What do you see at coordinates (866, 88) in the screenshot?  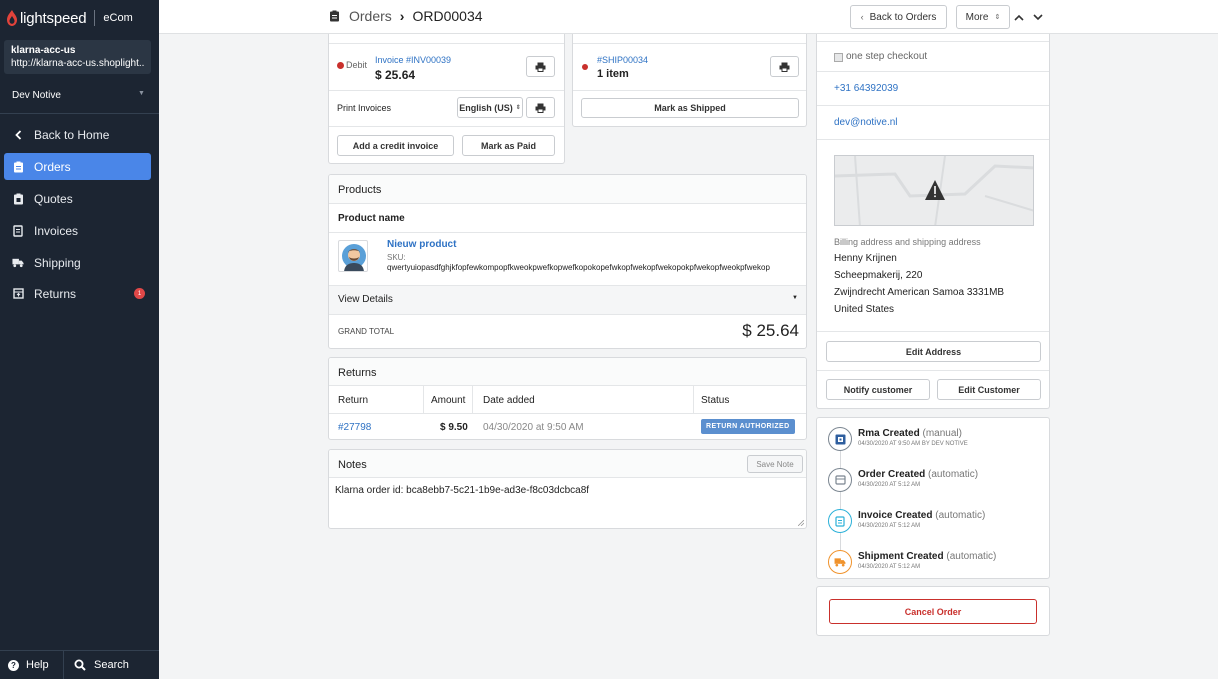 I see `customer-phone: +31 64392039` at bounding box center [866, 88].